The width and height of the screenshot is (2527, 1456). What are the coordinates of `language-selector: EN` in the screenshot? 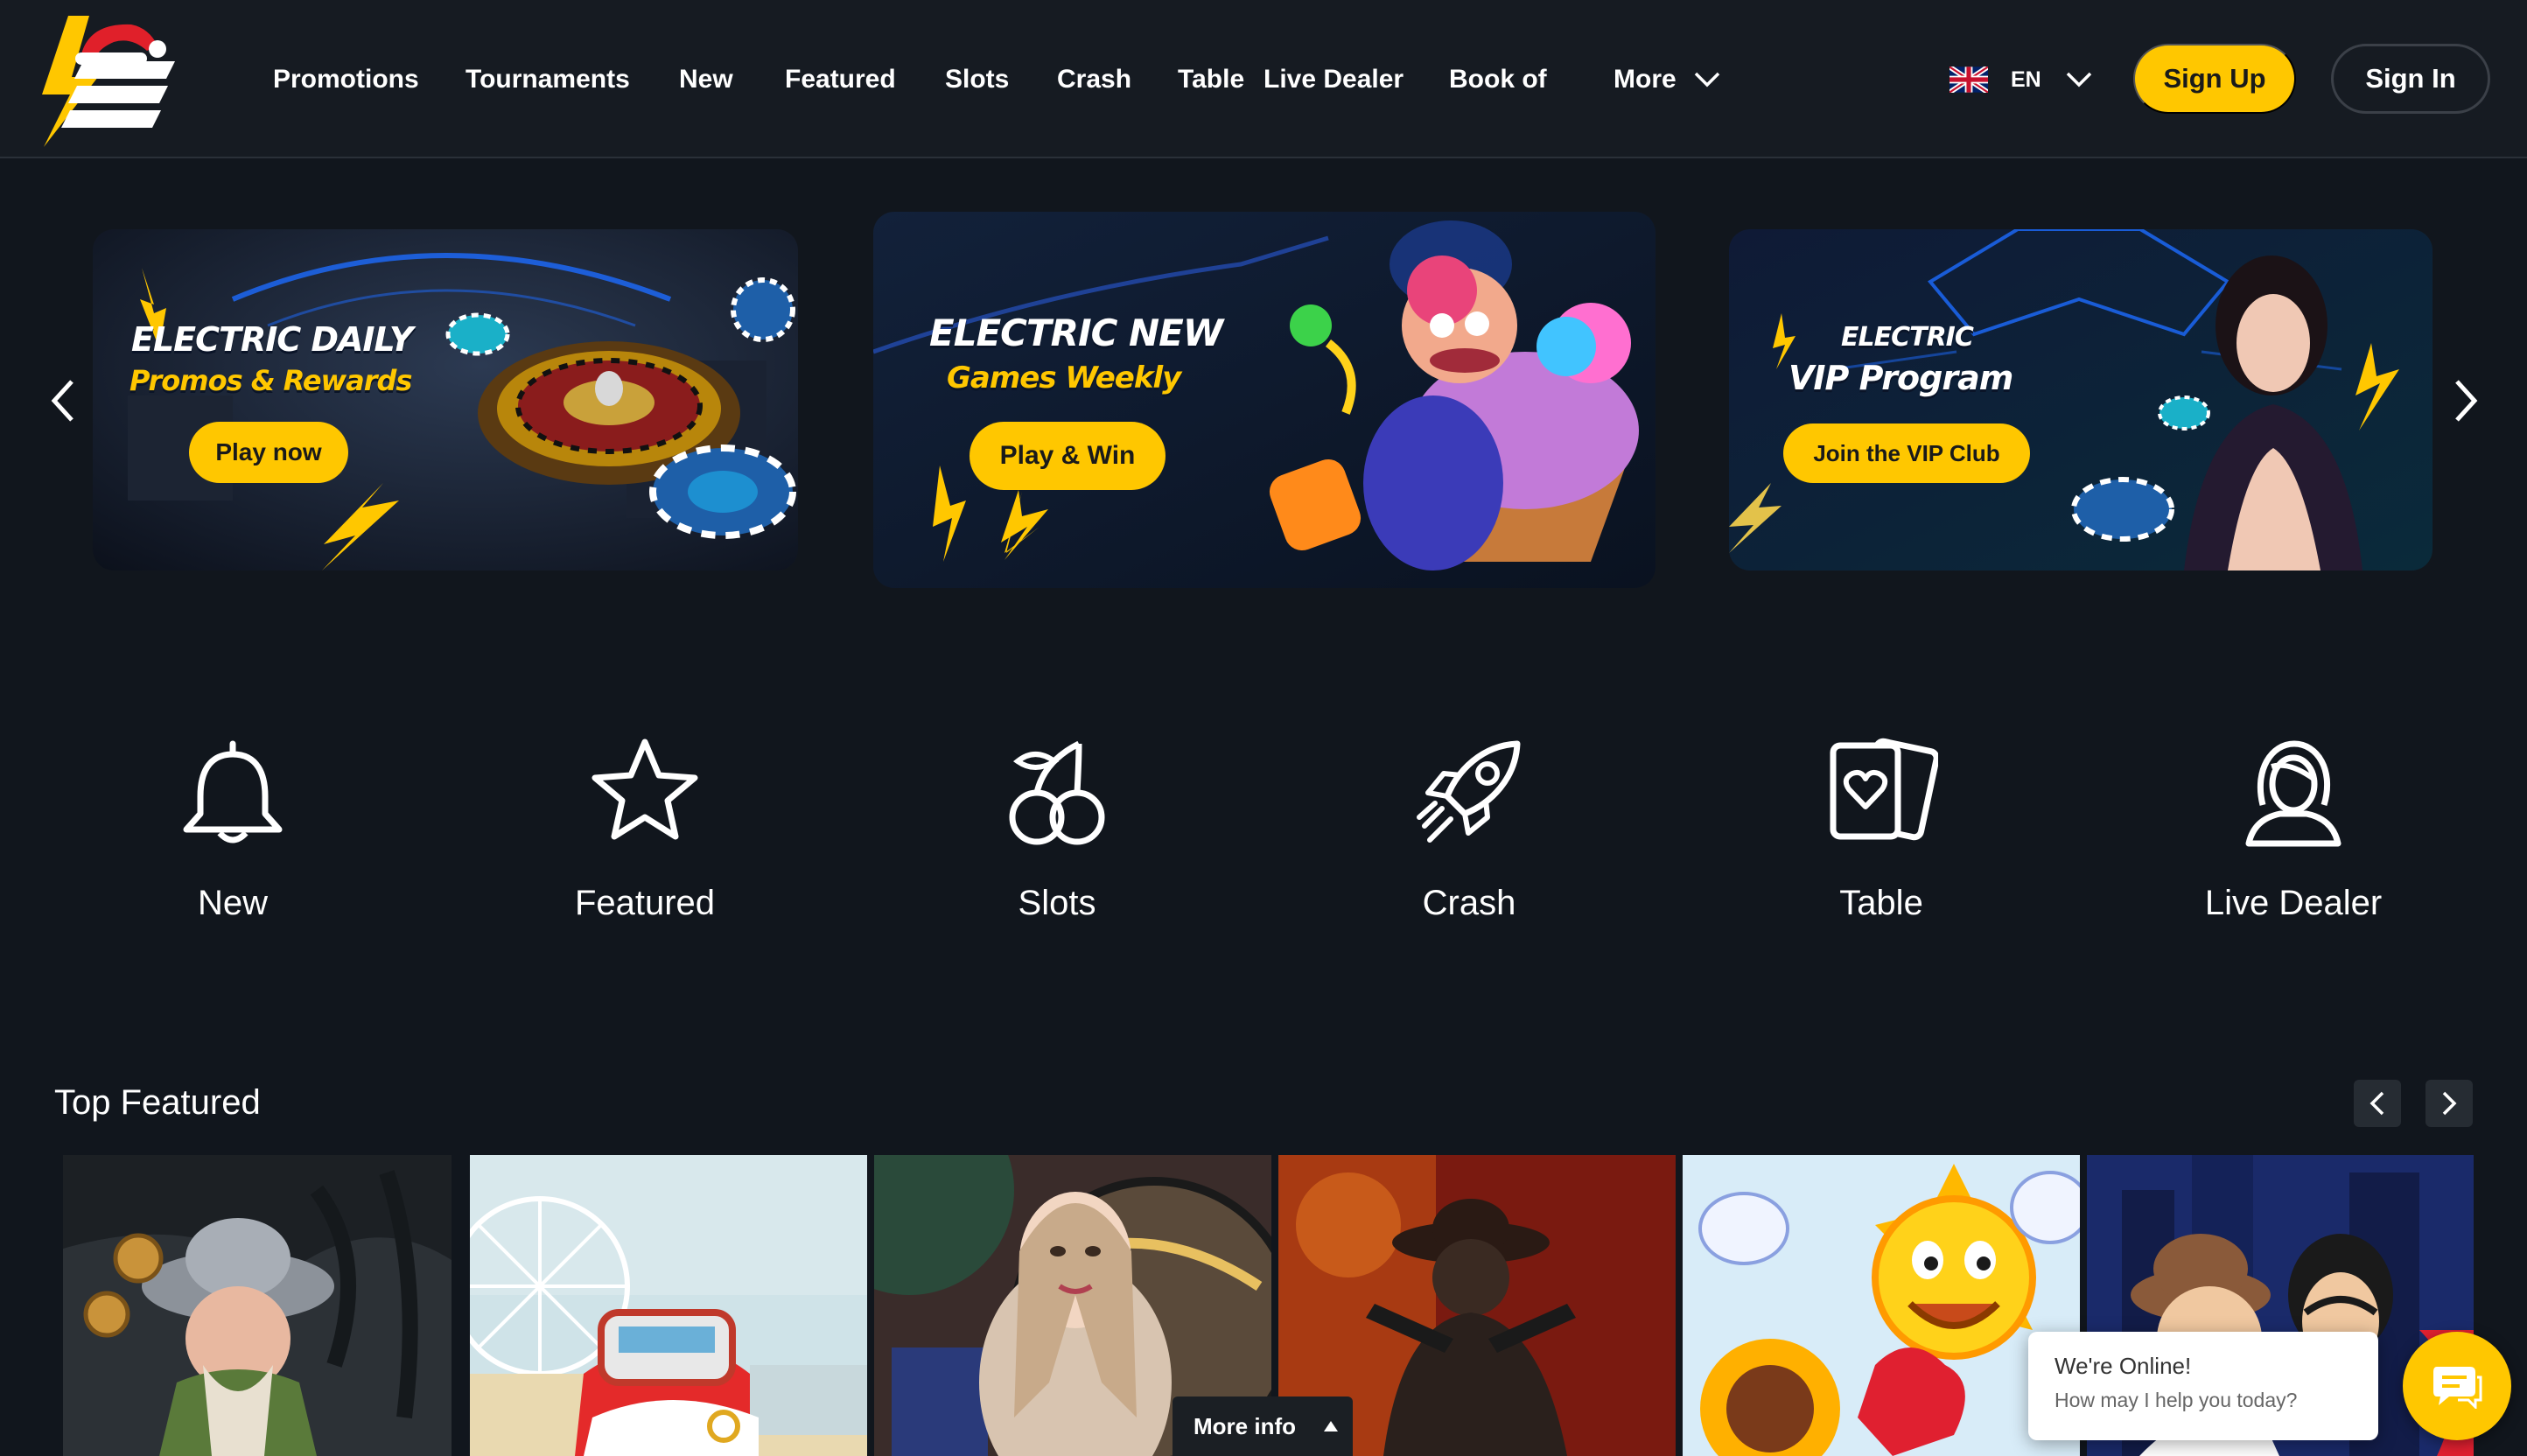 It's located at (2021, 79).